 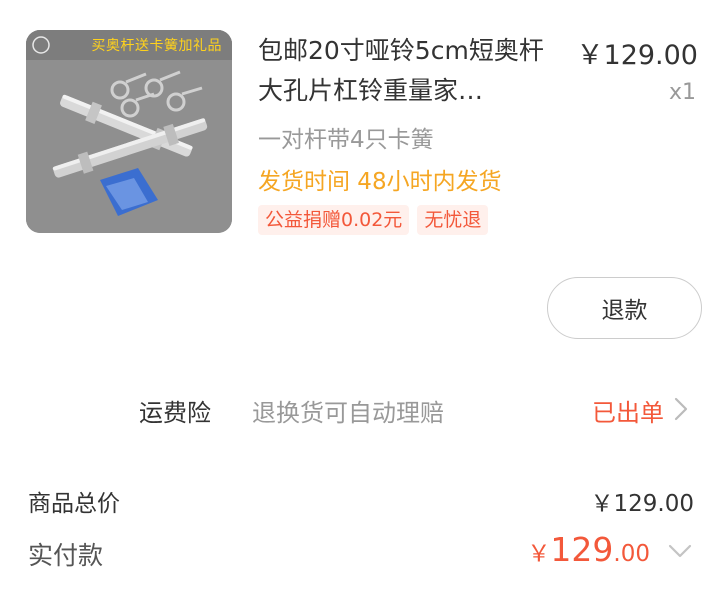 What do you see at coordinates (682, 92) in the screenshot?
I see `product-quantity: x1` at bounding box center [682, 92].